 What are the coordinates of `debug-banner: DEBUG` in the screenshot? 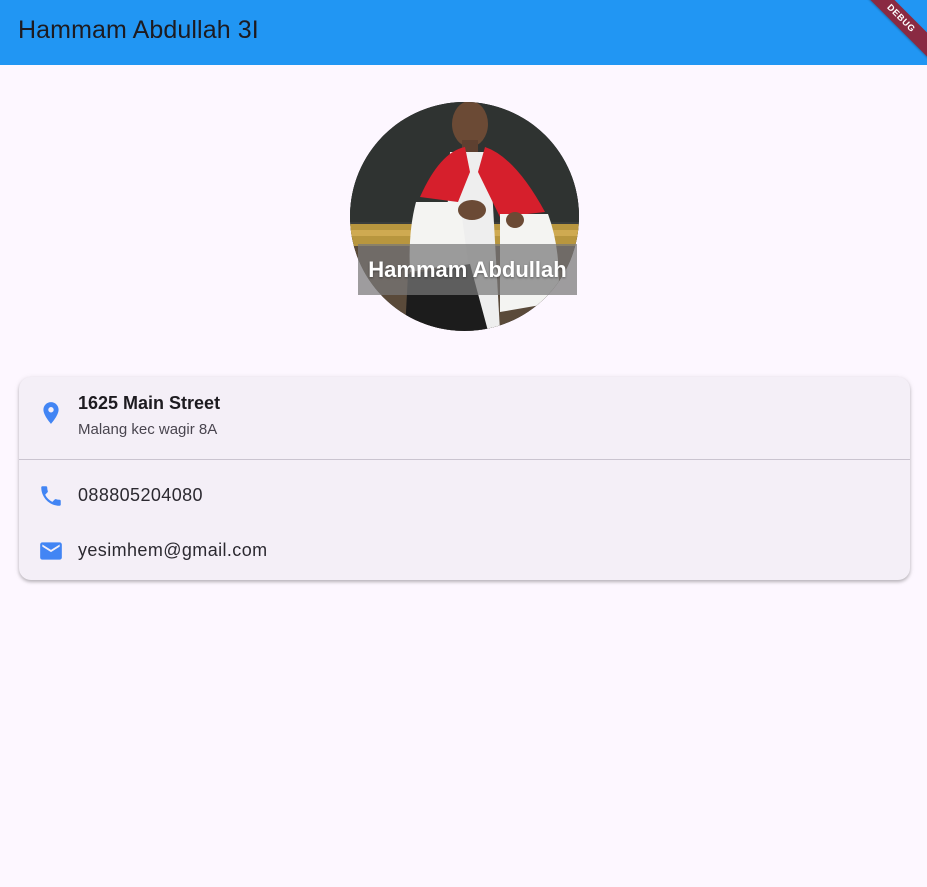 It's located at (889, 32).